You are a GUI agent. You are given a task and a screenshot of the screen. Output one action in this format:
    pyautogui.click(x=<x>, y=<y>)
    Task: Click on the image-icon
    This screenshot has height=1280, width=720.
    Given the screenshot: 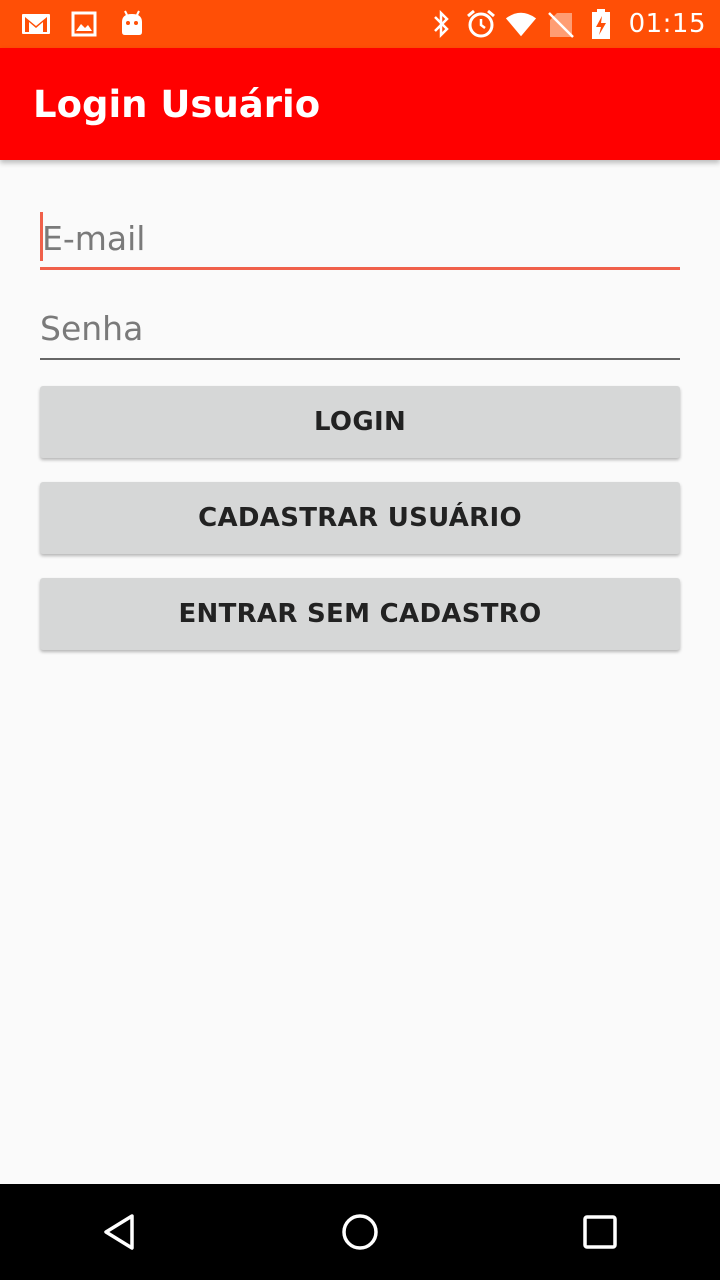 What is the action you would take?
    pyautogui.click(x=84, y=24)
    